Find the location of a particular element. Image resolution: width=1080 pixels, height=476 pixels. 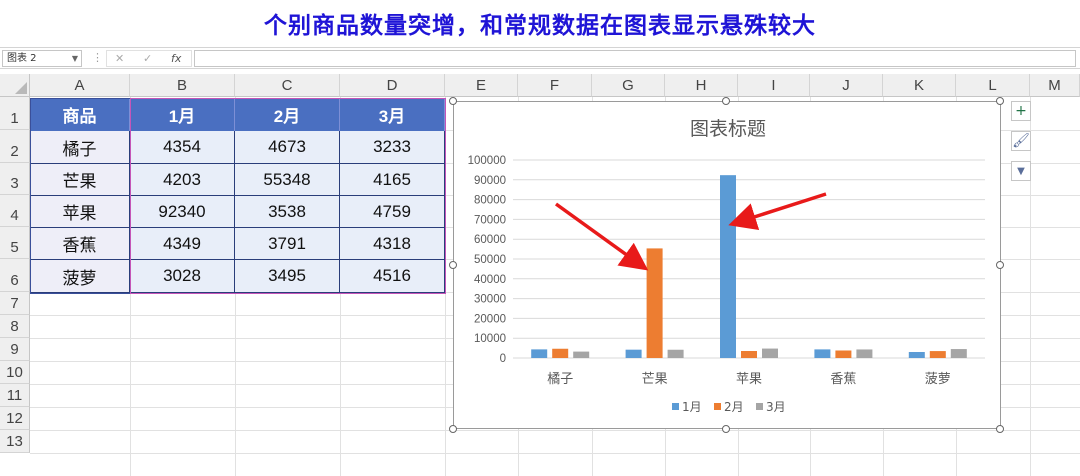

column-header-g: G is located at coordinates (628, 85).